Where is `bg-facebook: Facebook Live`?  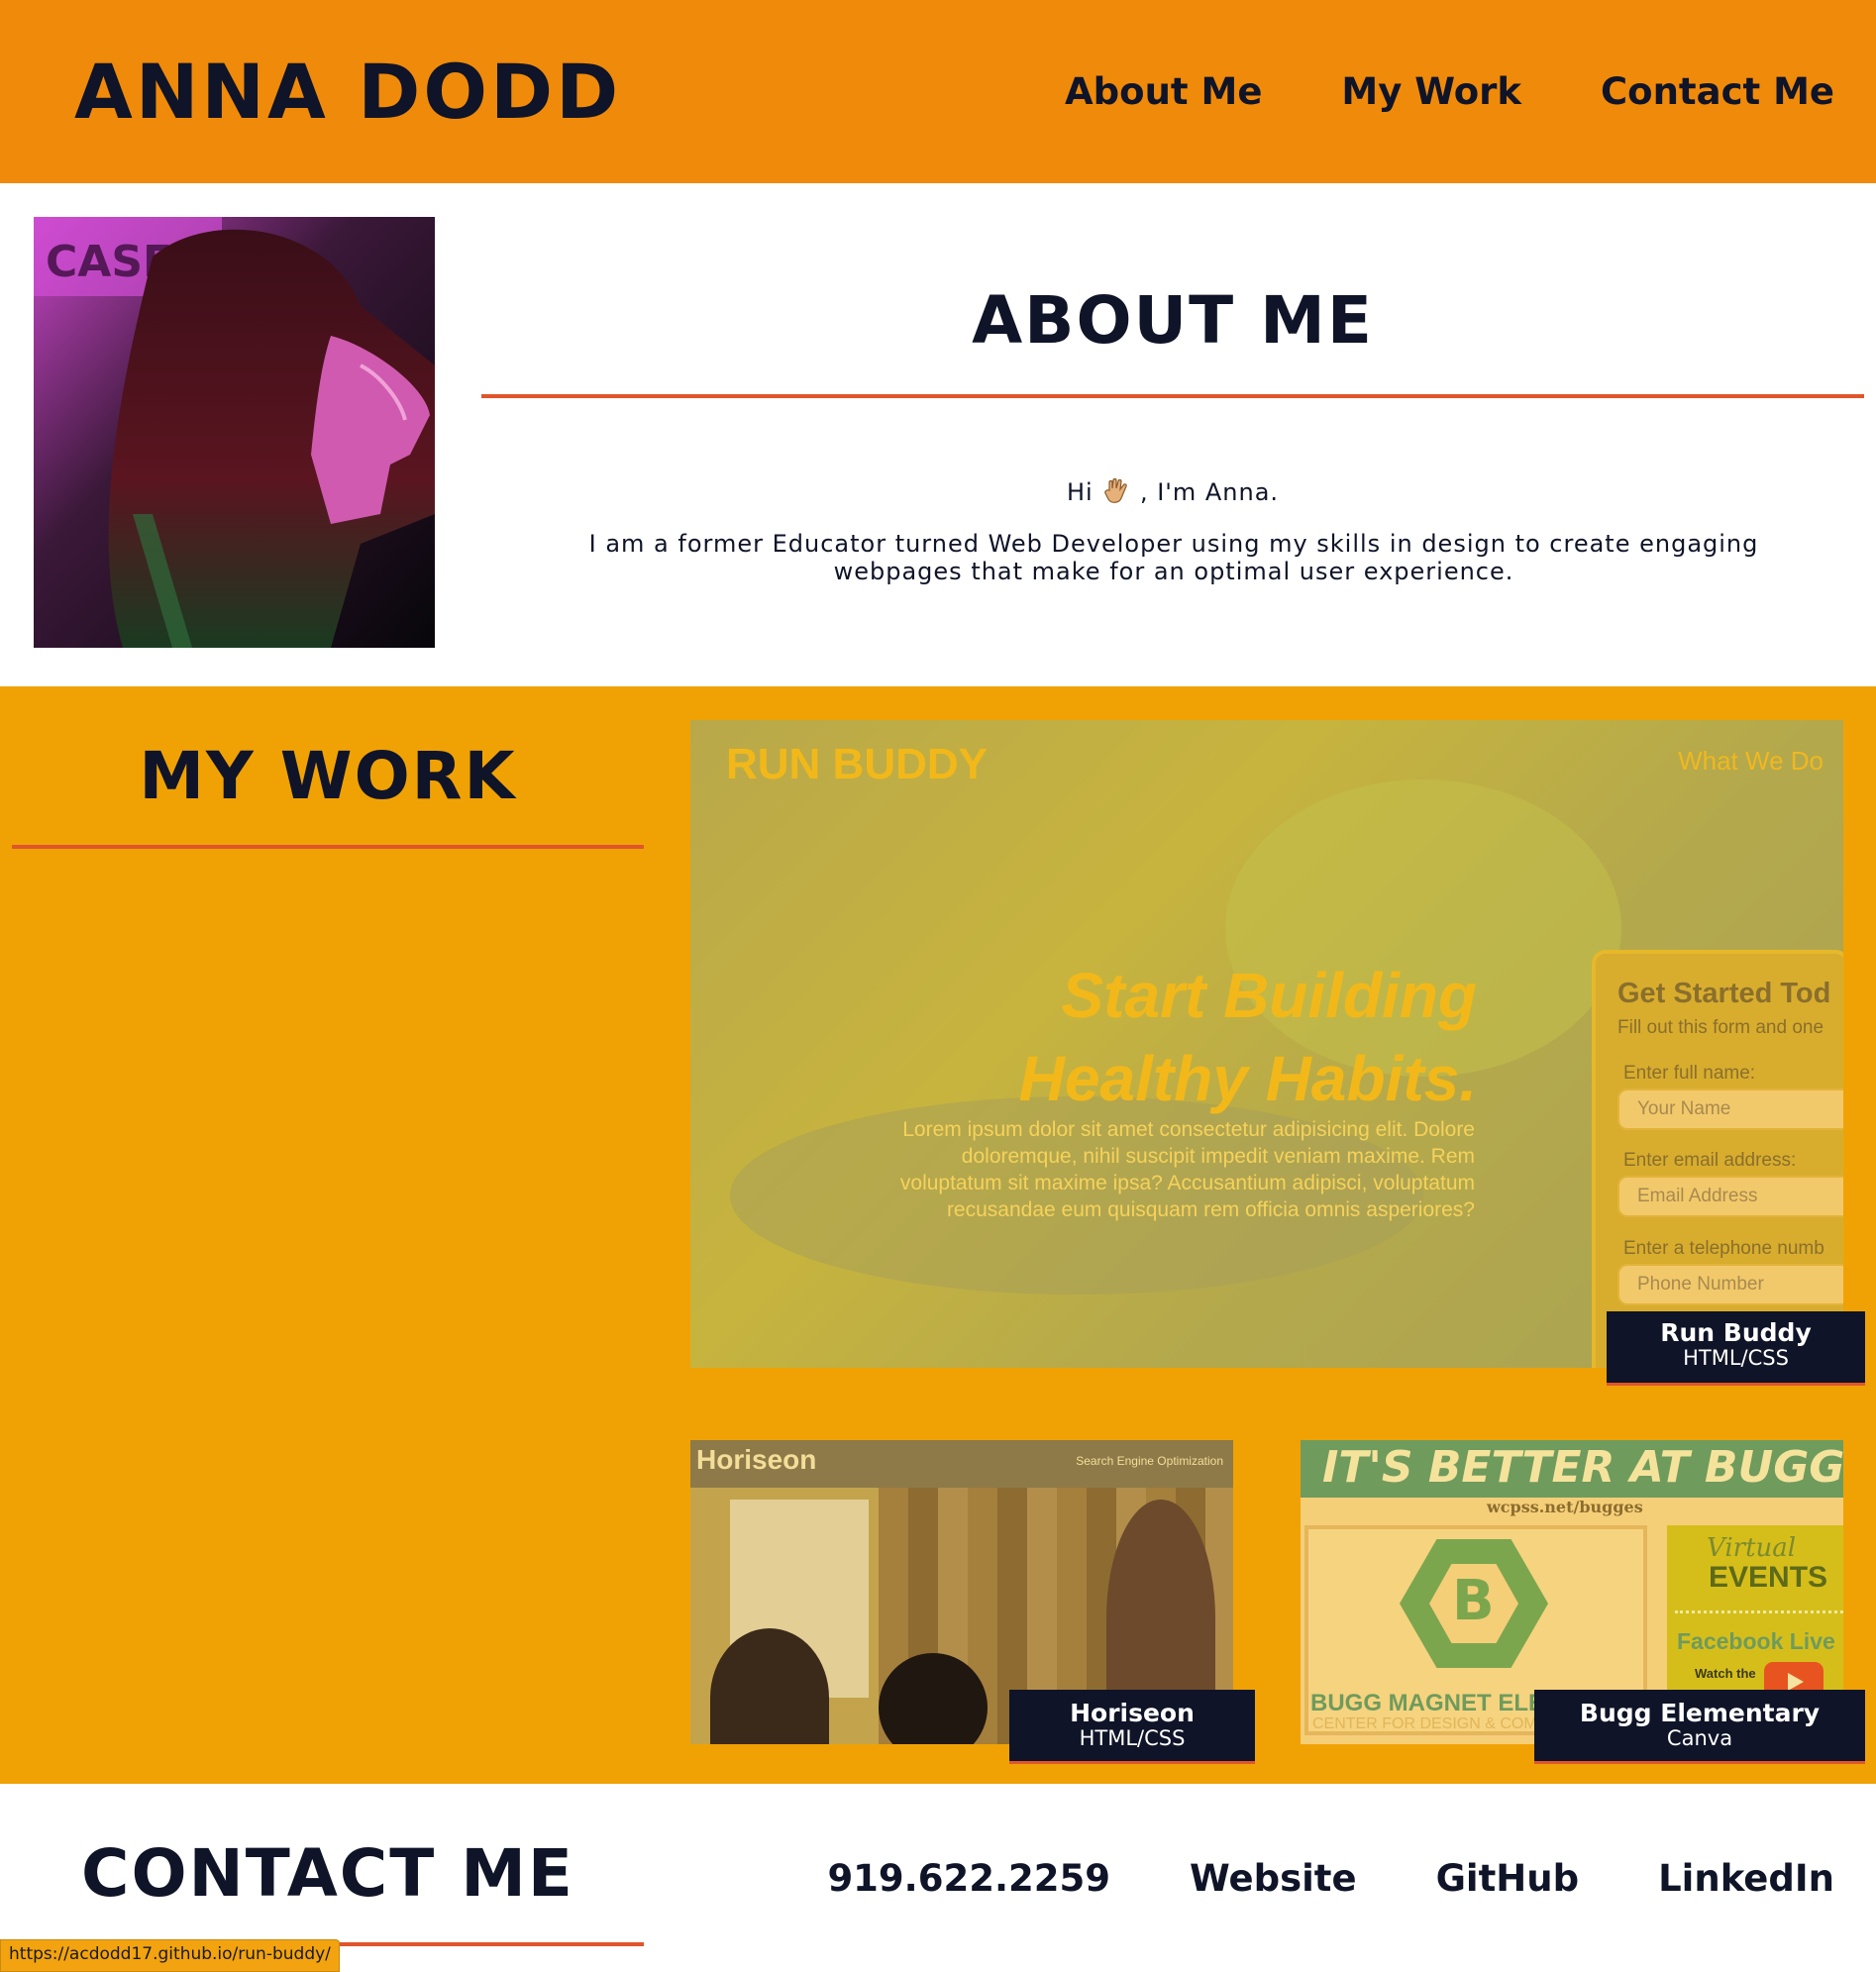 bg-facebook: Facebook Live is located at coordinates (1756, 1641).